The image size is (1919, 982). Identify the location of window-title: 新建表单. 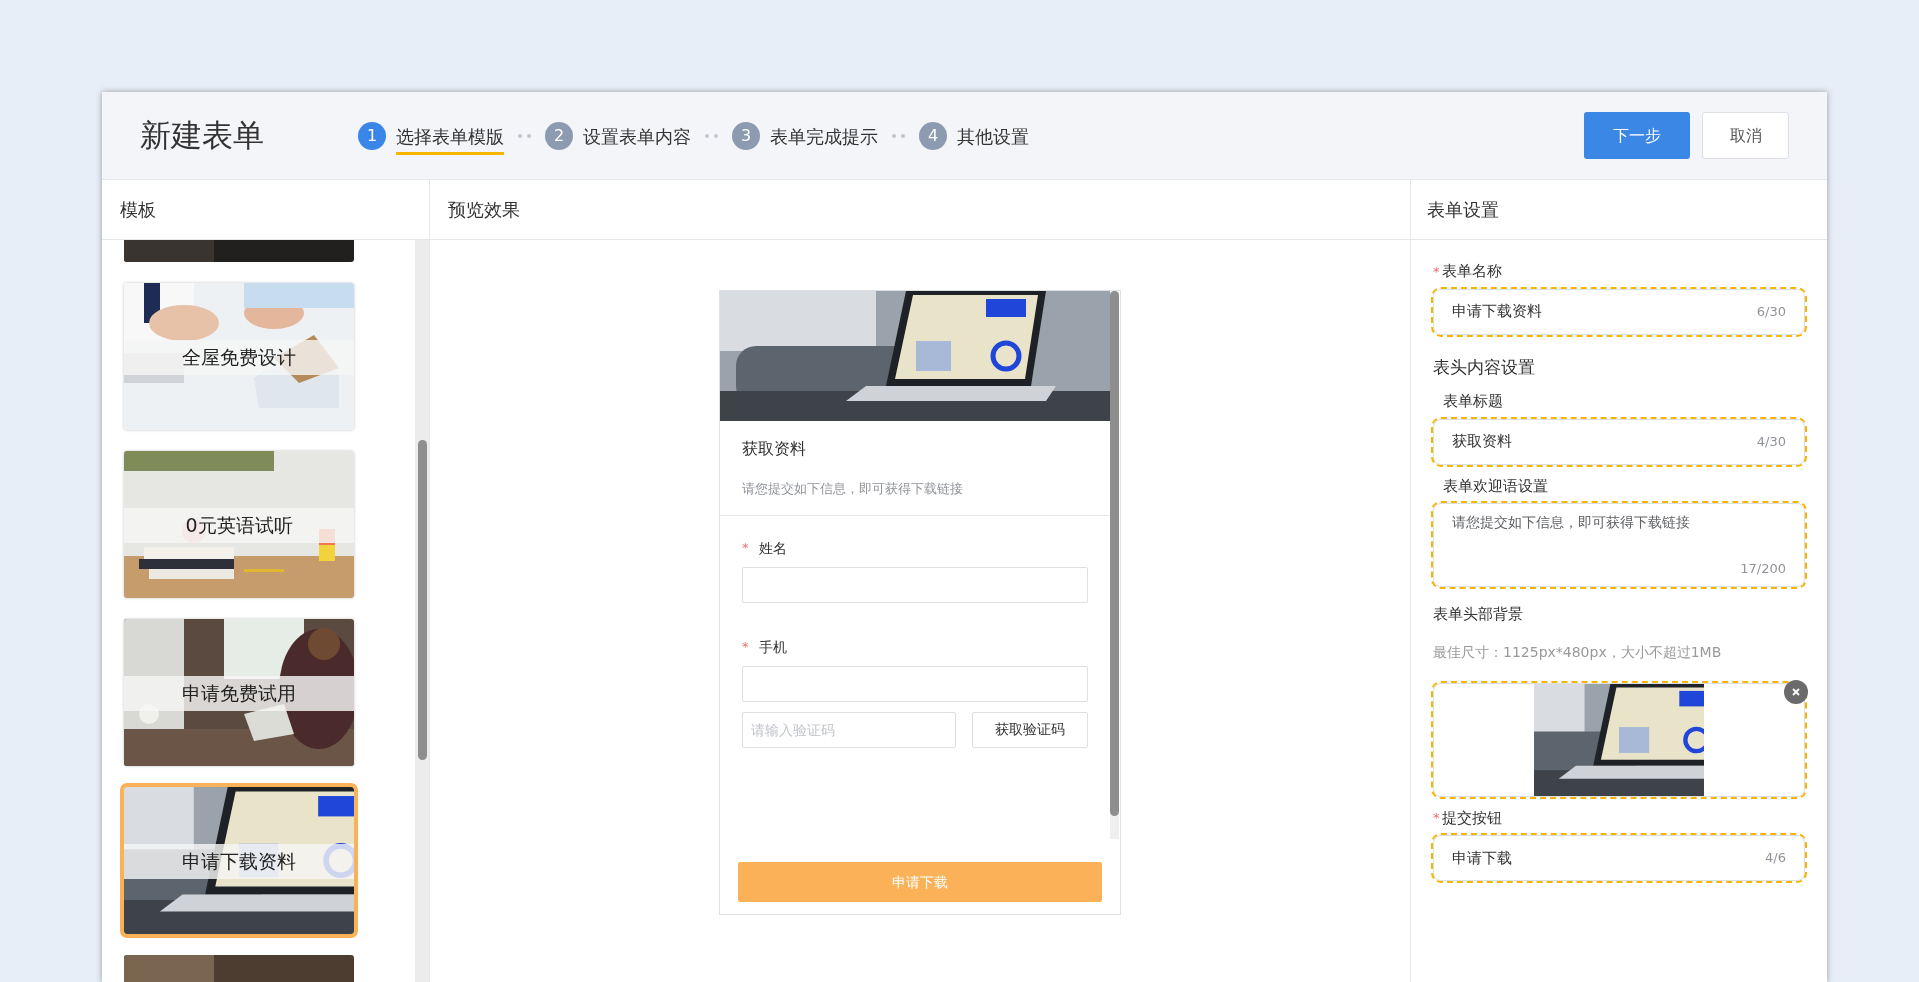
(202, 136).